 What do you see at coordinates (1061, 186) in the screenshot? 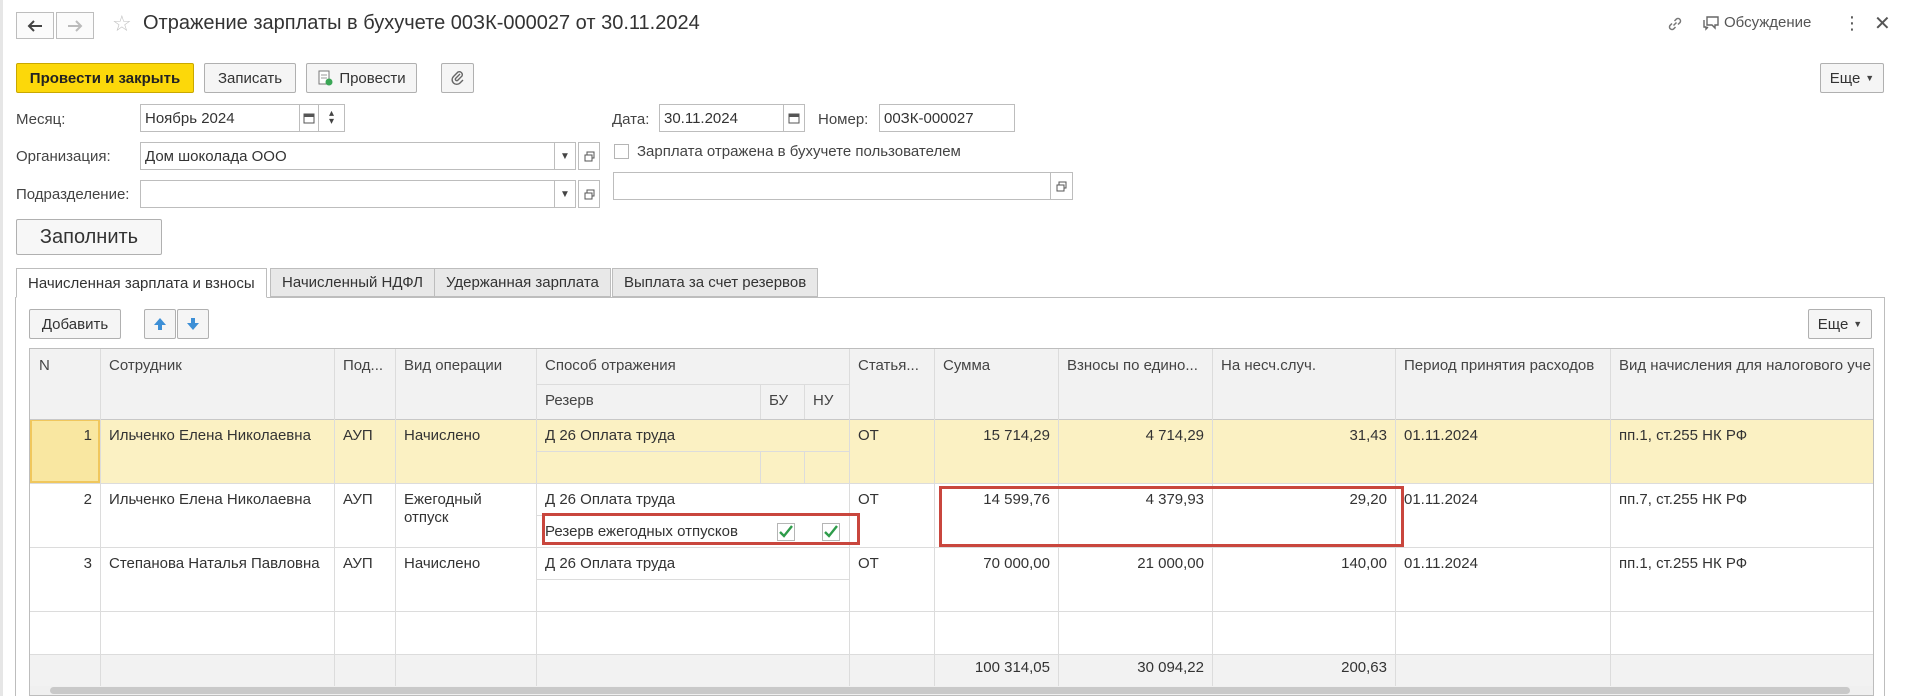
I see `comment-open-button` at bounding box center [1061, 186].